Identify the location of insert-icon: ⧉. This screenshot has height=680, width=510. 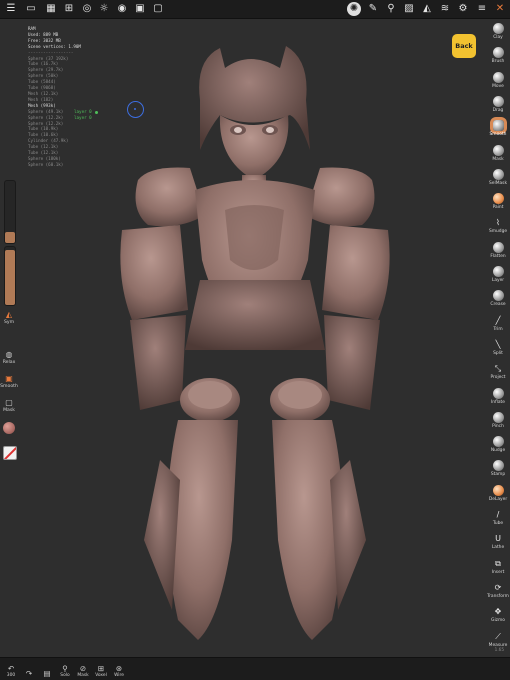
(498, 563).